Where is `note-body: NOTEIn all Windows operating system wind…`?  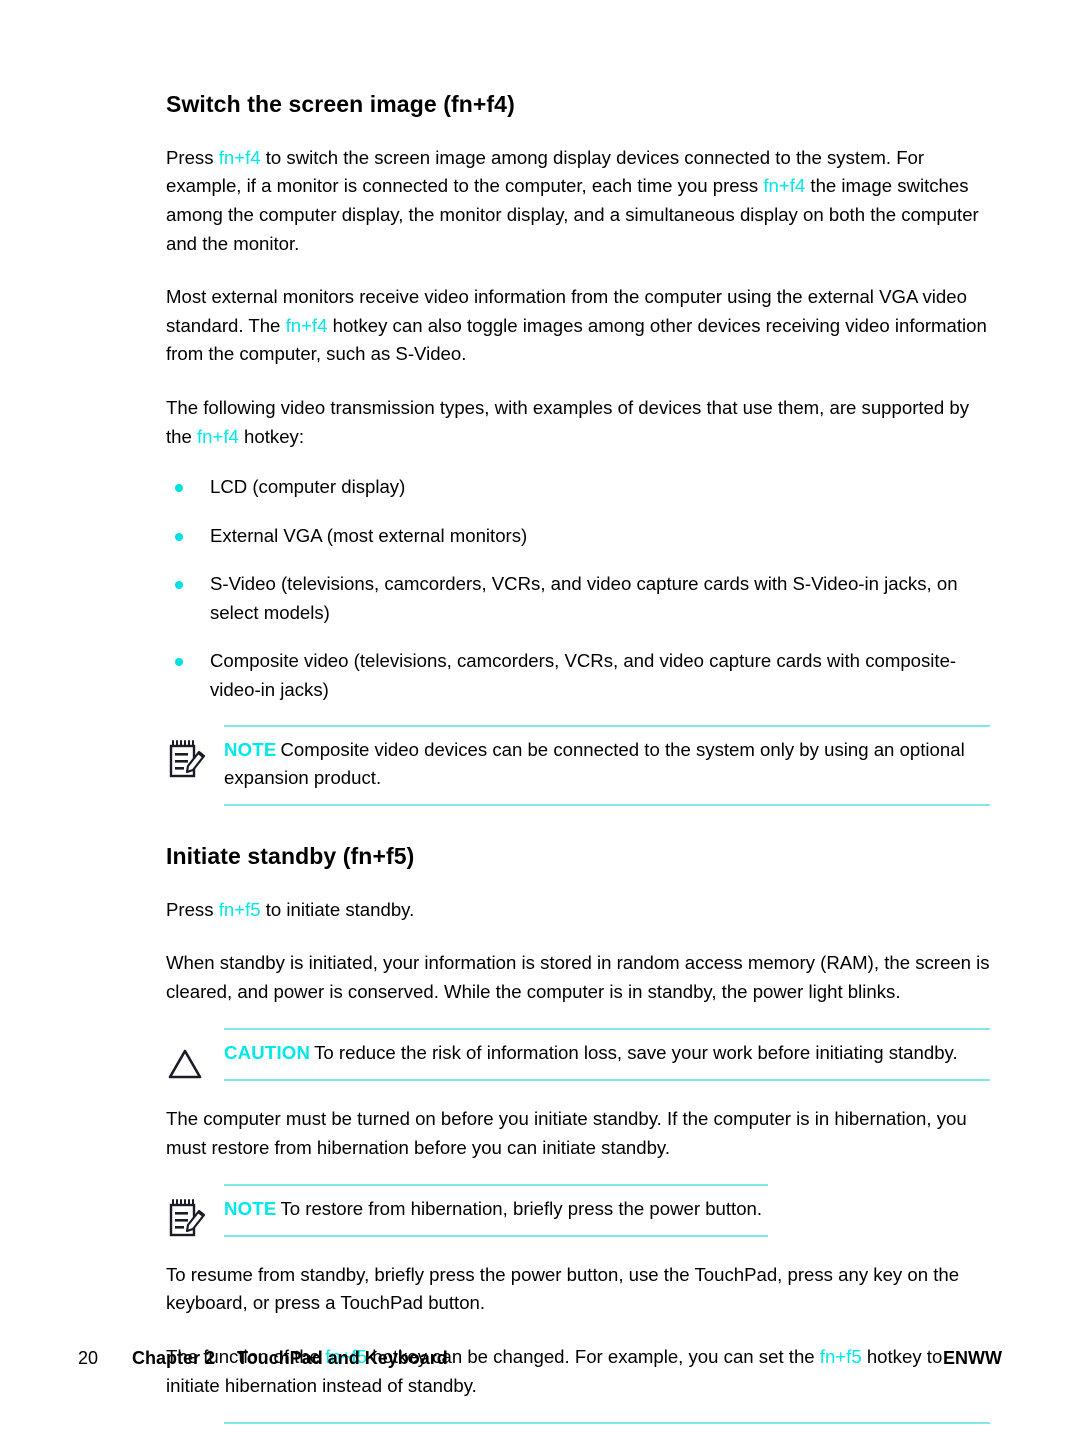 note-body: NOTEIn all Windows operating system wind… is located at coordinates (607, 1429).